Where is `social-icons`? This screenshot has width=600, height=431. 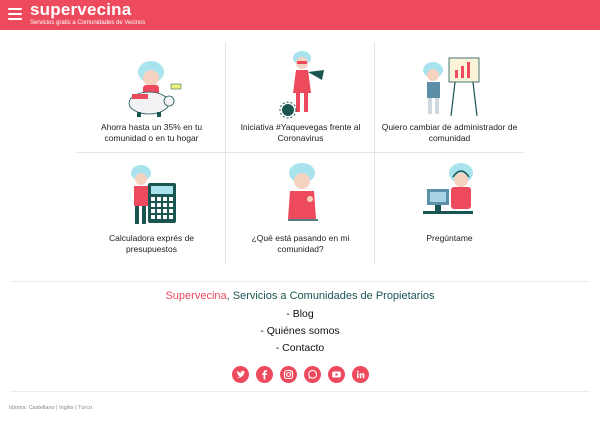 social-icons is located at coordinates (302, 375).